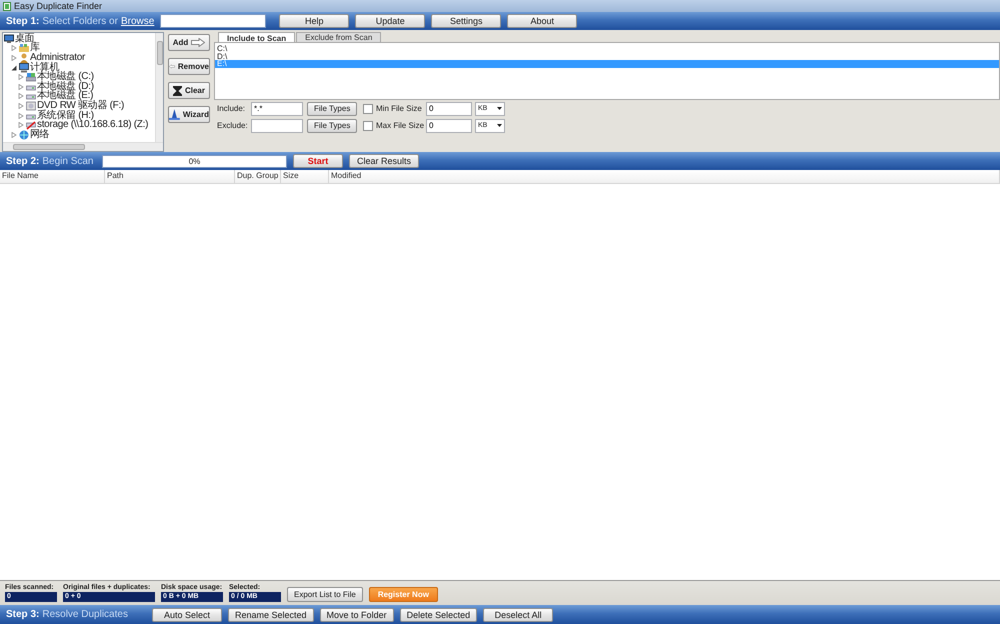  What do you see at coordinates (232, 125) in the screenshot?
I see `filter-label: Exclude:` at bounding box center [232, 125].